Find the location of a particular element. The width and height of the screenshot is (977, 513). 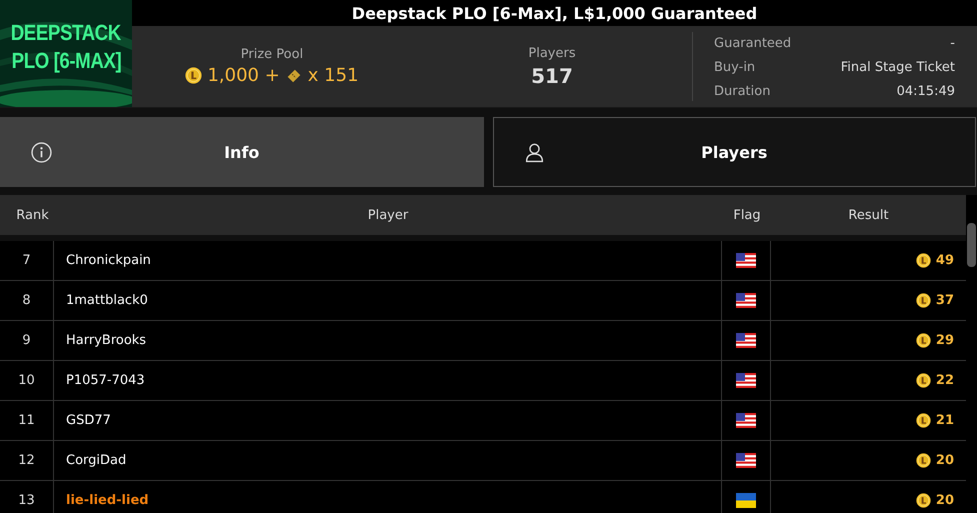

rank-cell: 8 is located at coordinates (27, 300).